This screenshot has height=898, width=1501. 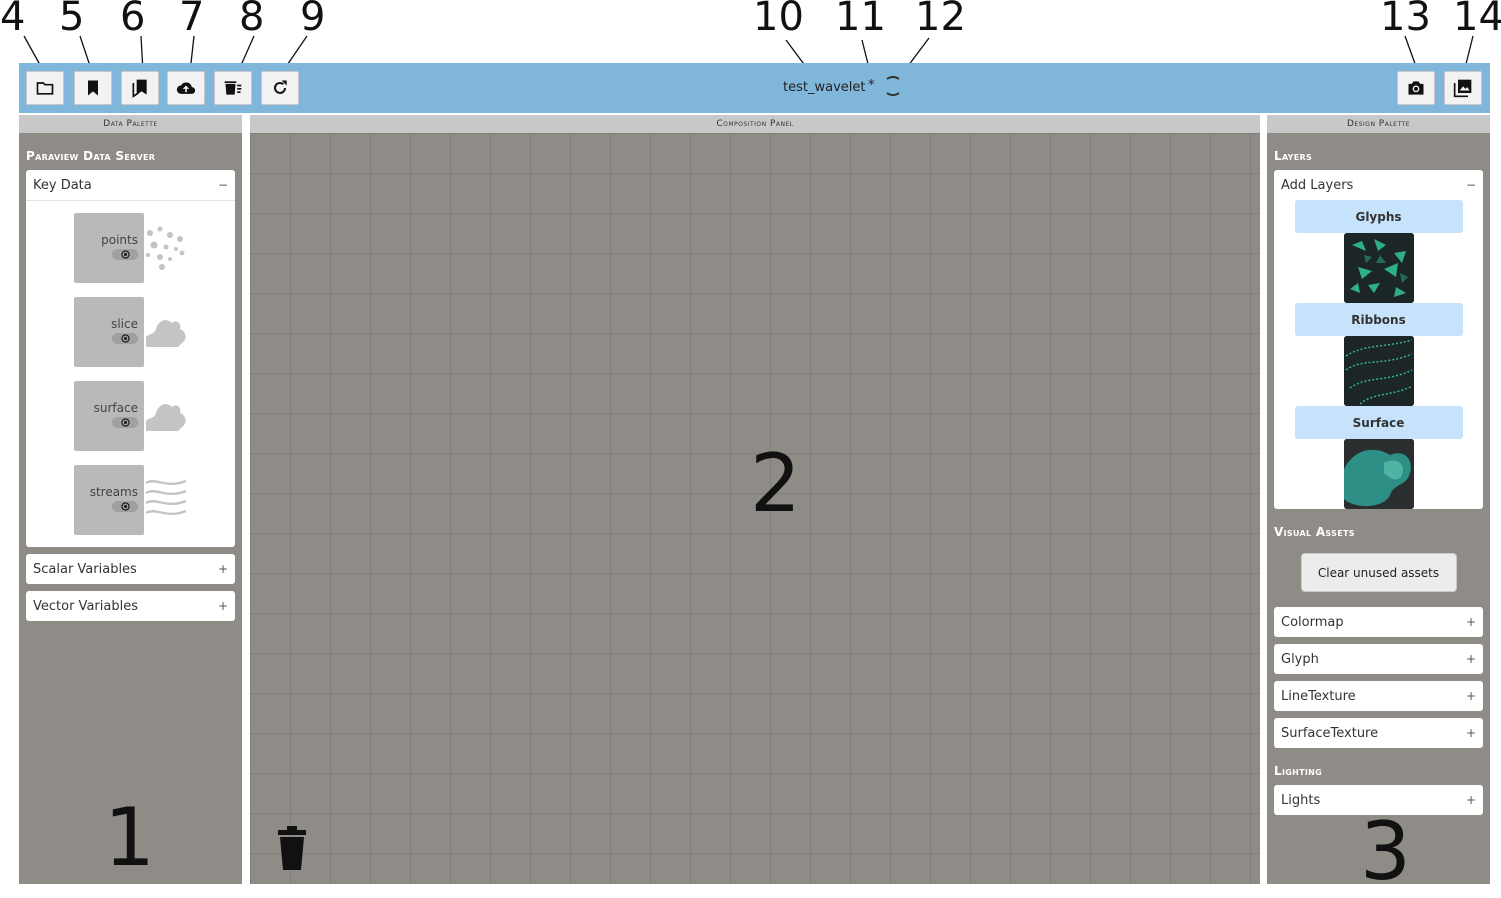 I want to click on composition-panel-header: Composition Panel, so click(x=755, y=124).